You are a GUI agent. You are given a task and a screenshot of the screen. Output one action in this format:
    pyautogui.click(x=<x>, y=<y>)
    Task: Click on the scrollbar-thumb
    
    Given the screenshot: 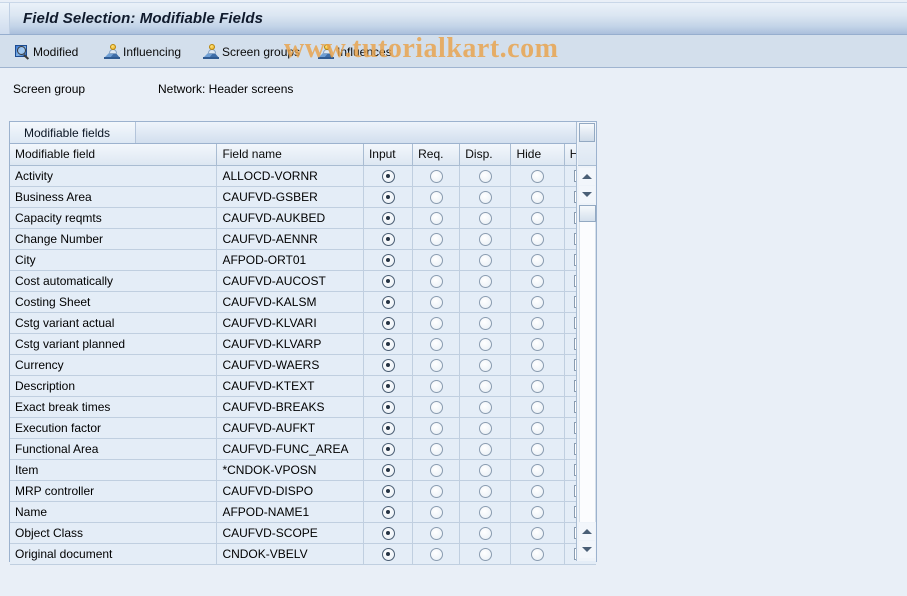 What is the action you would take?
    pyautogui.click(x=587, y=213)
    